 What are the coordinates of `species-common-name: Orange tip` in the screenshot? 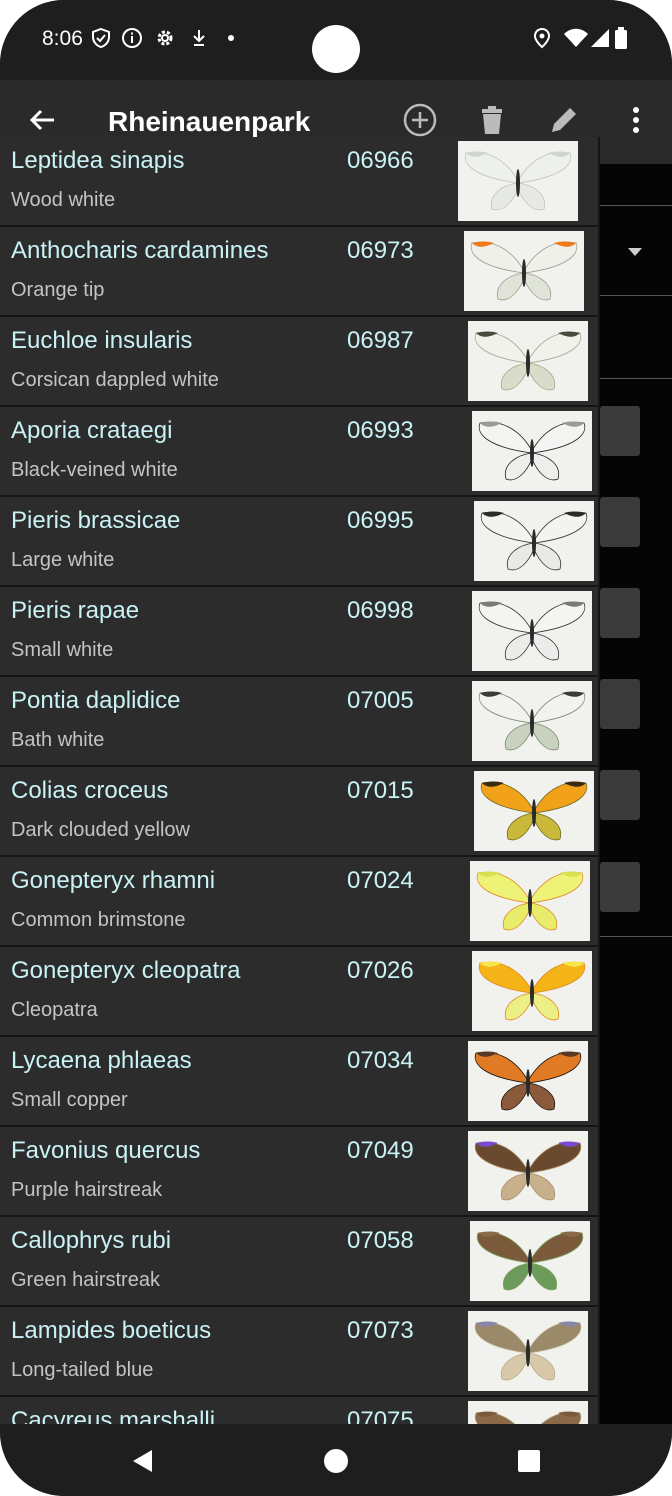 It's located at (58, 290).